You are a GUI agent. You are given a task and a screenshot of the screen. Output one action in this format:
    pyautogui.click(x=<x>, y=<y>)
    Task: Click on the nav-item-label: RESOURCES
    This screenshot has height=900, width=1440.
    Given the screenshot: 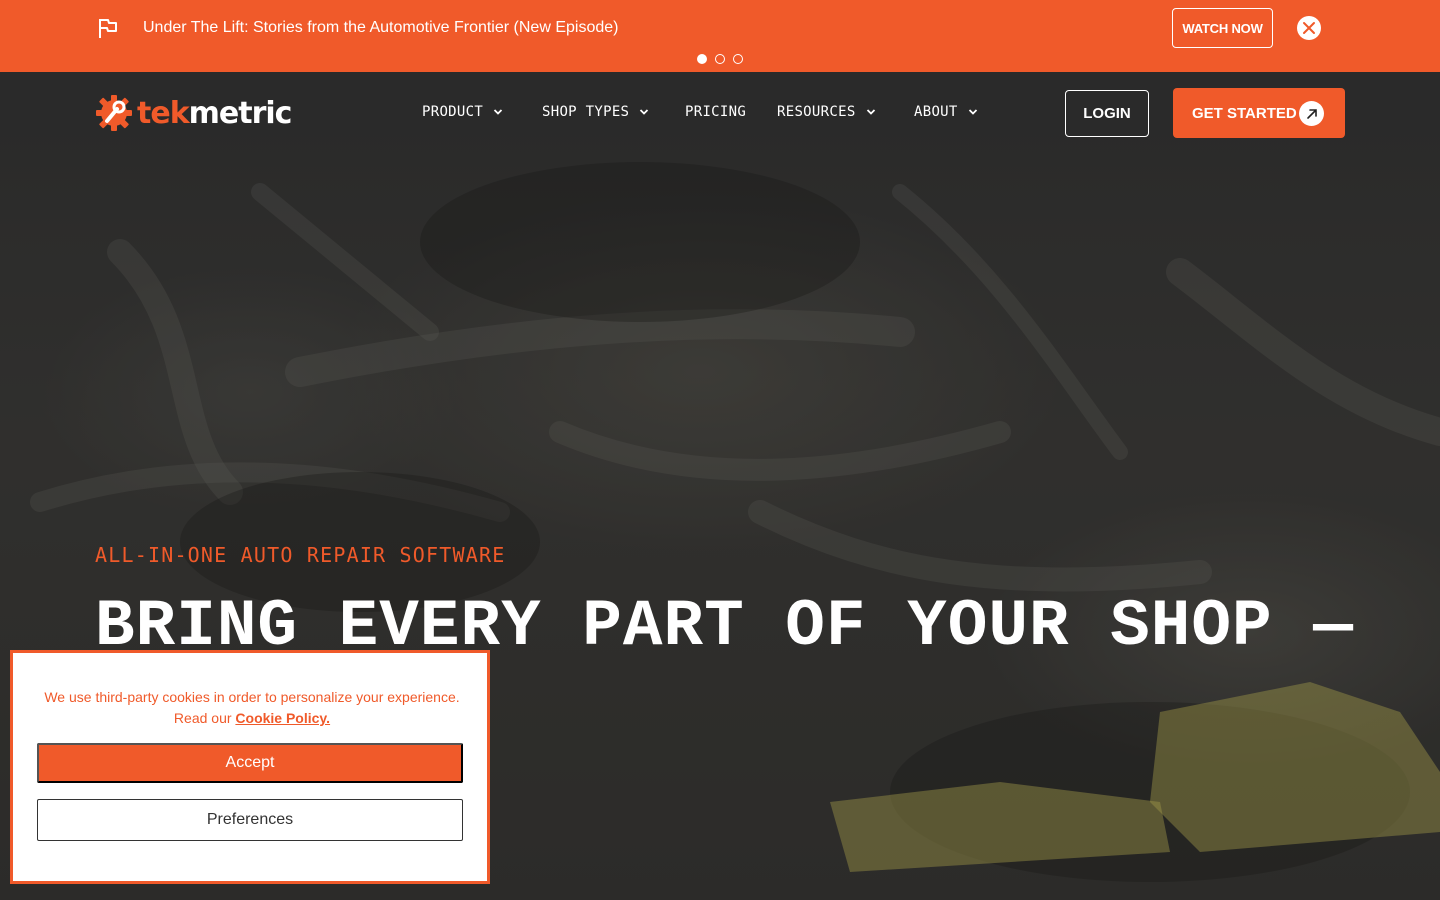 What is the action you would take?
    pyautogui.click(x=816, y=112)
    